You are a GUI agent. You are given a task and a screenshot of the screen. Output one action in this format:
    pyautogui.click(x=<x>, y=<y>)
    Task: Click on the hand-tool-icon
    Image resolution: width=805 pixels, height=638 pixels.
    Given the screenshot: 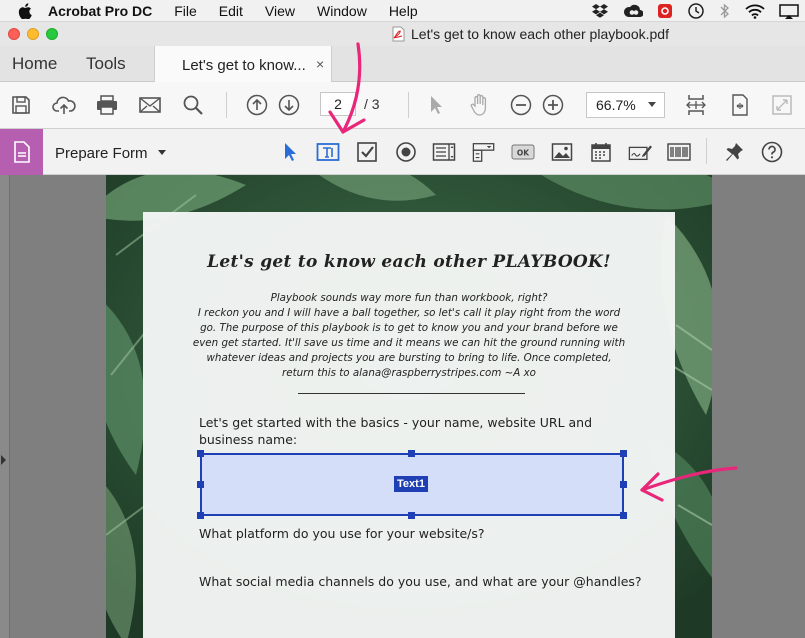 What is the action you would take?
    pyautogui.click(x=480, y=105)
    